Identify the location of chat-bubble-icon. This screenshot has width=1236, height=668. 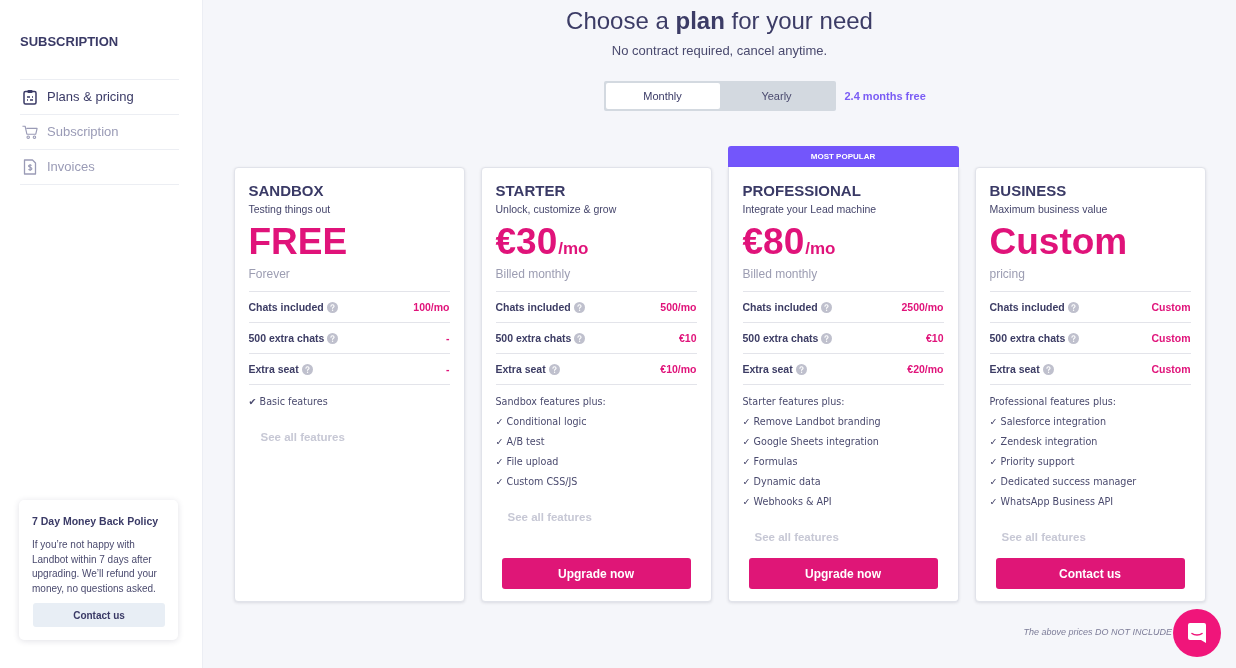
(1197, 633).